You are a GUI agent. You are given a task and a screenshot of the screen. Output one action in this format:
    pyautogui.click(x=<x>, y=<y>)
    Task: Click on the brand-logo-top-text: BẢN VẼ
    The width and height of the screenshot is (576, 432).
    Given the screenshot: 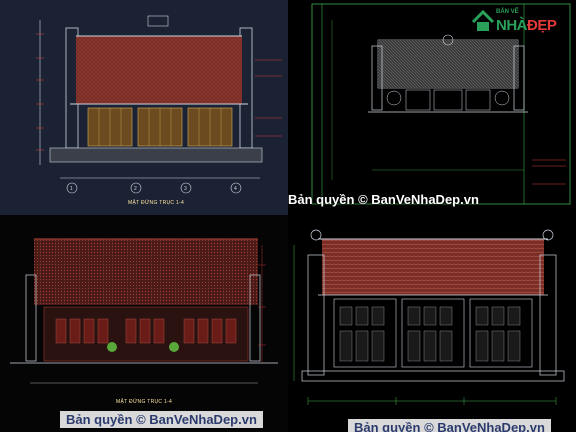 What is the action you would take?
    pyautogui.click(x=507, y=12)
    